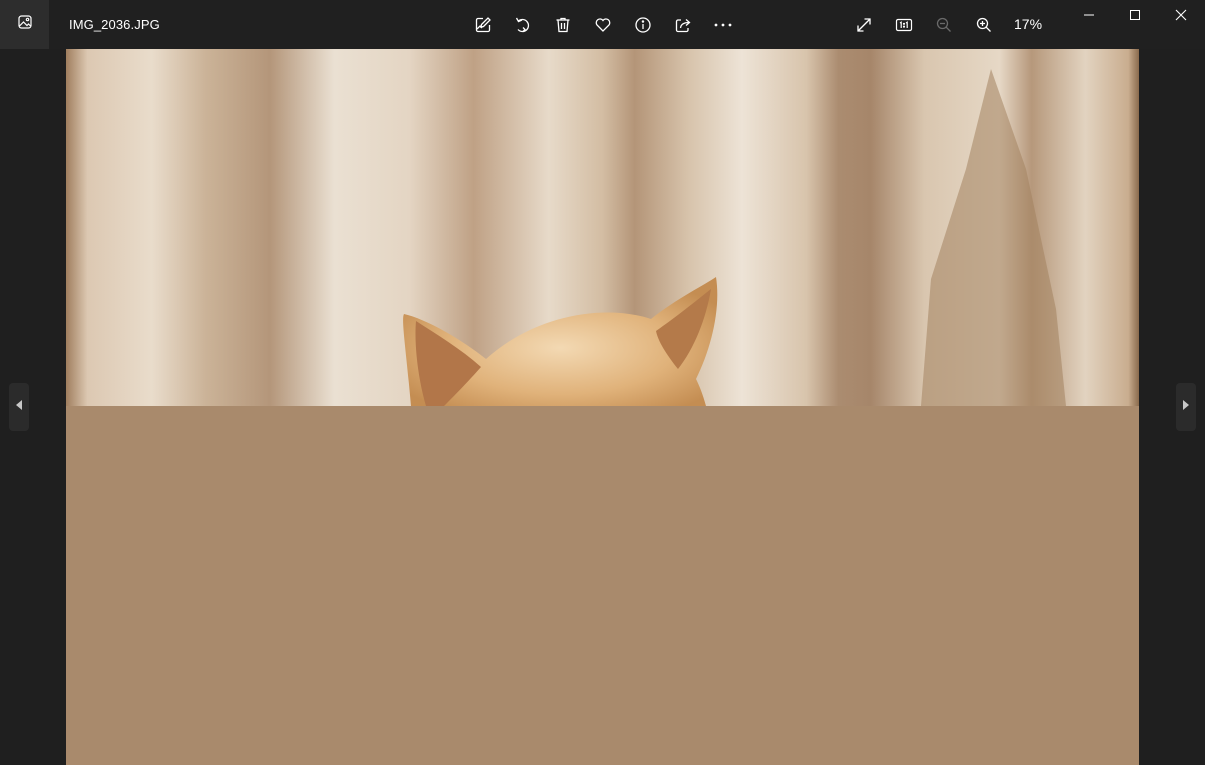 The image size is (1205, 765). I want to click on delete-button, so click(563, 25).